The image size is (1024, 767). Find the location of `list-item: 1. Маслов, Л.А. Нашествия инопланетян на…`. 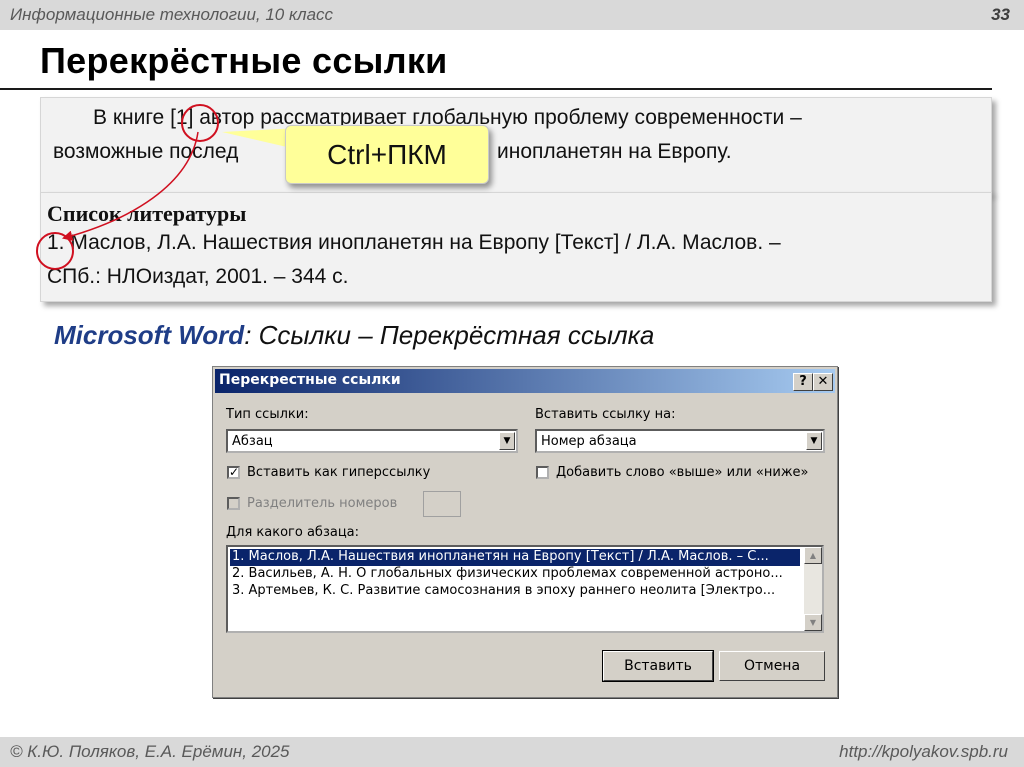

list-item: 1. Маслов, Л.А. Нашествия инопланетян на… is located at coordinates (515, 557).